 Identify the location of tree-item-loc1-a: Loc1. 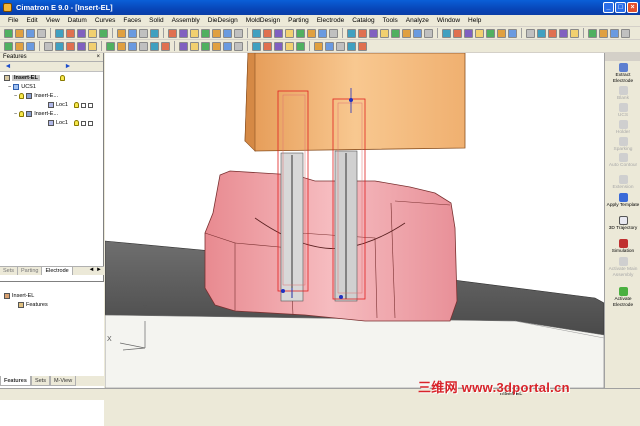
(70, 105).